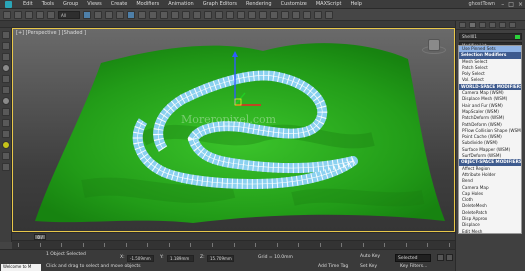 This screenshot has height=271, width=525. Describe the element at coordinates (434, 45) in the screenshot. I see `viewcube-icon` at that location.